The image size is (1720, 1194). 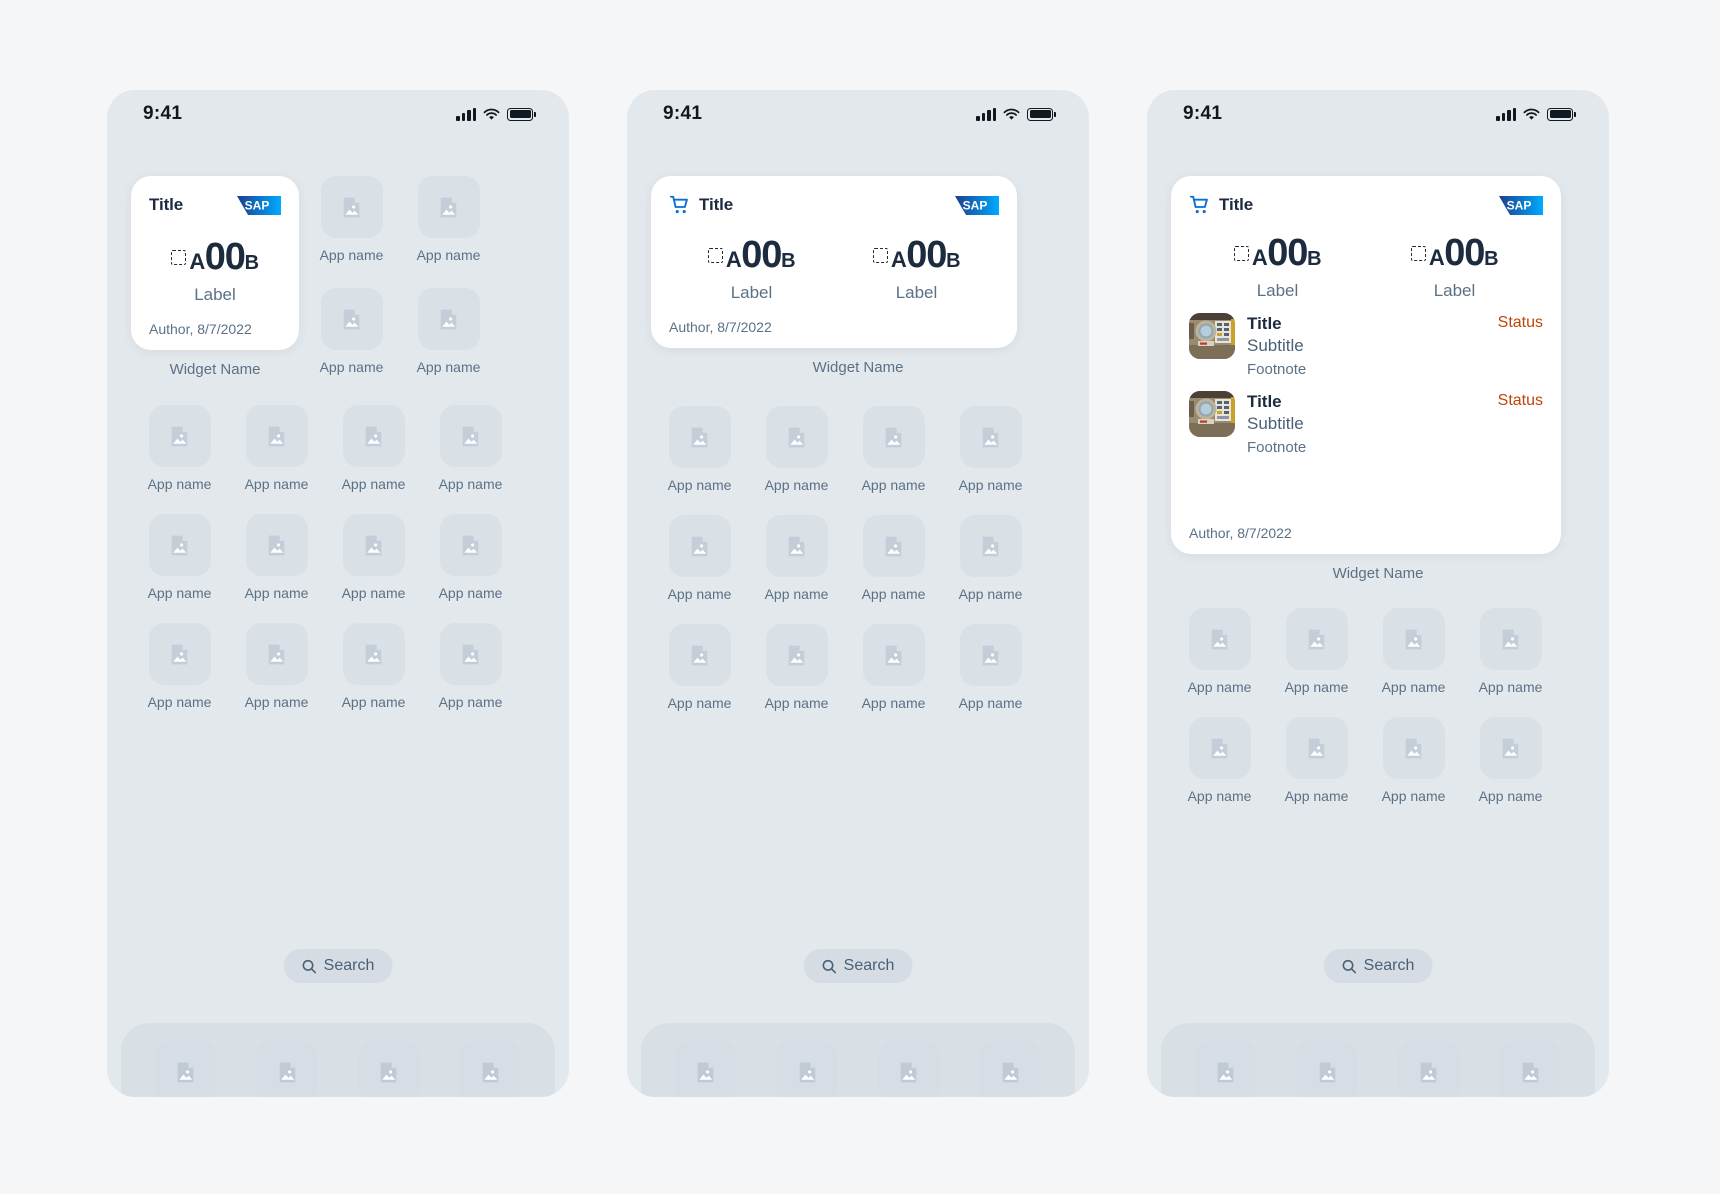 I want to click on widget-title: Title, so click(x=166, y=204).